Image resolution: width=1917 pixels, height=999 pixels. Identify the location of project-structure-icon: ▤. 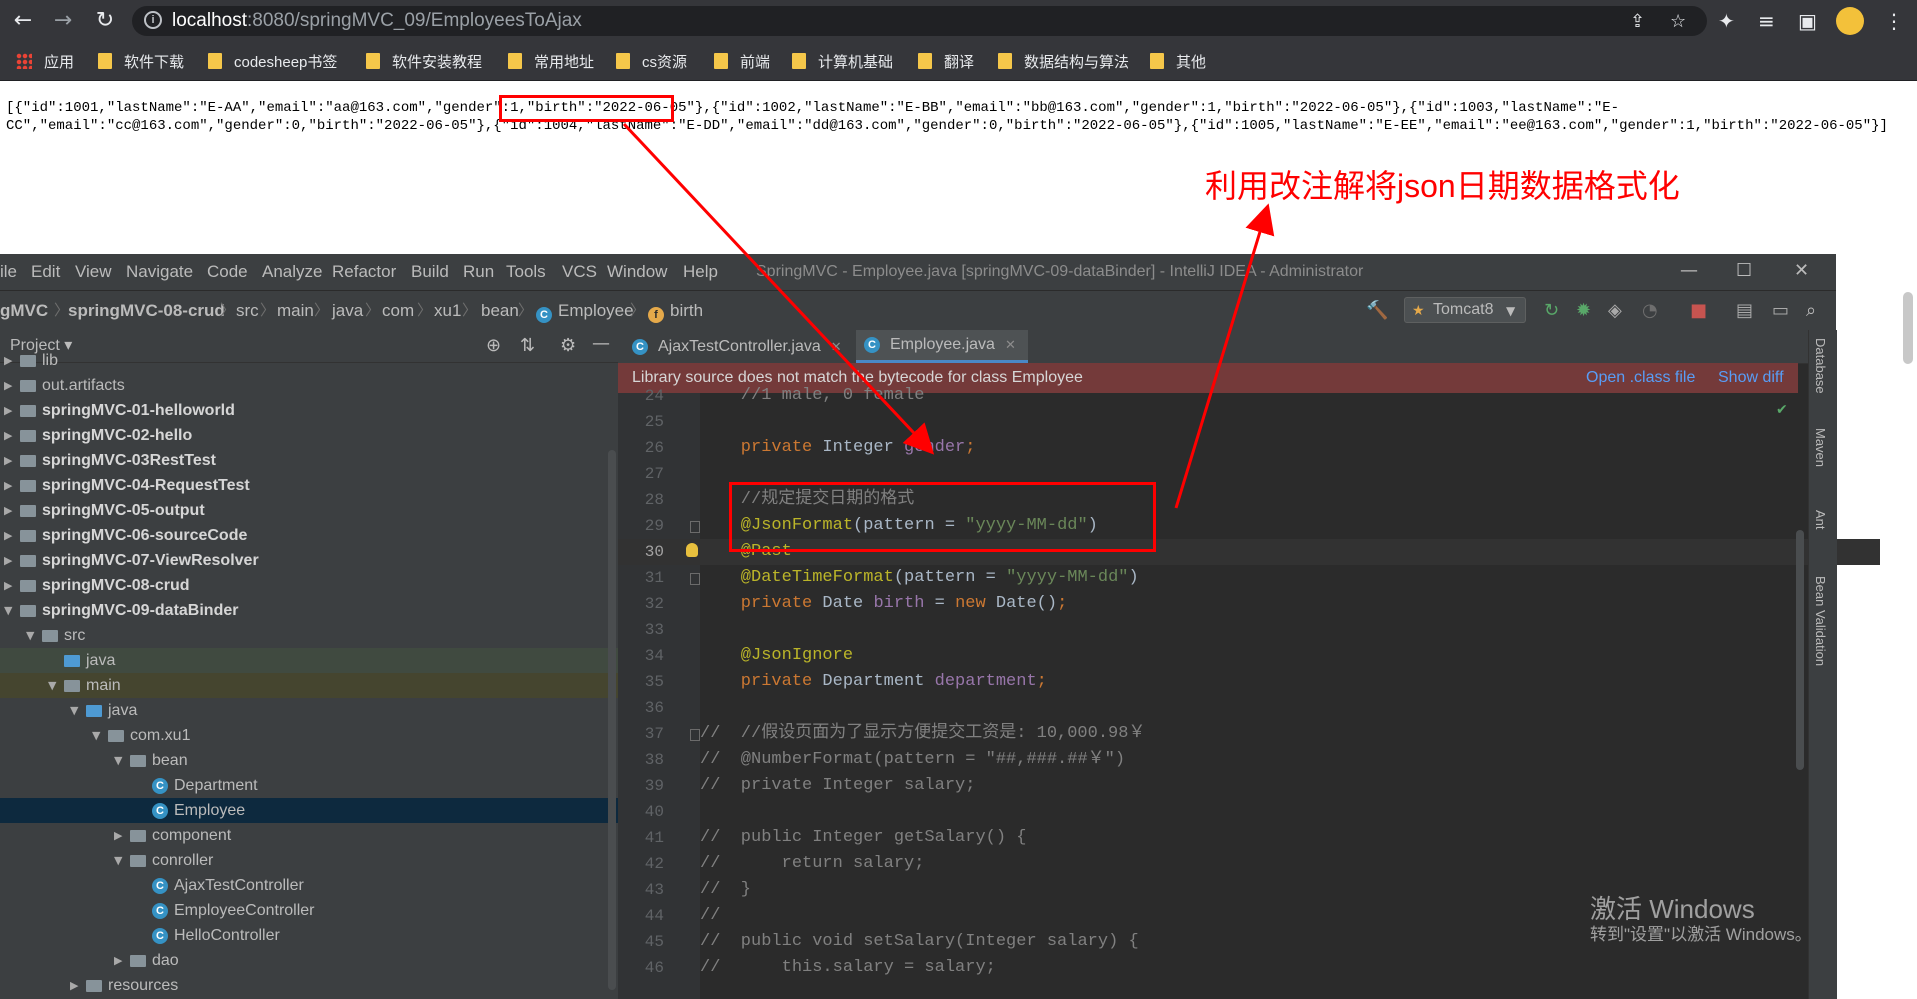
(1744, 311).